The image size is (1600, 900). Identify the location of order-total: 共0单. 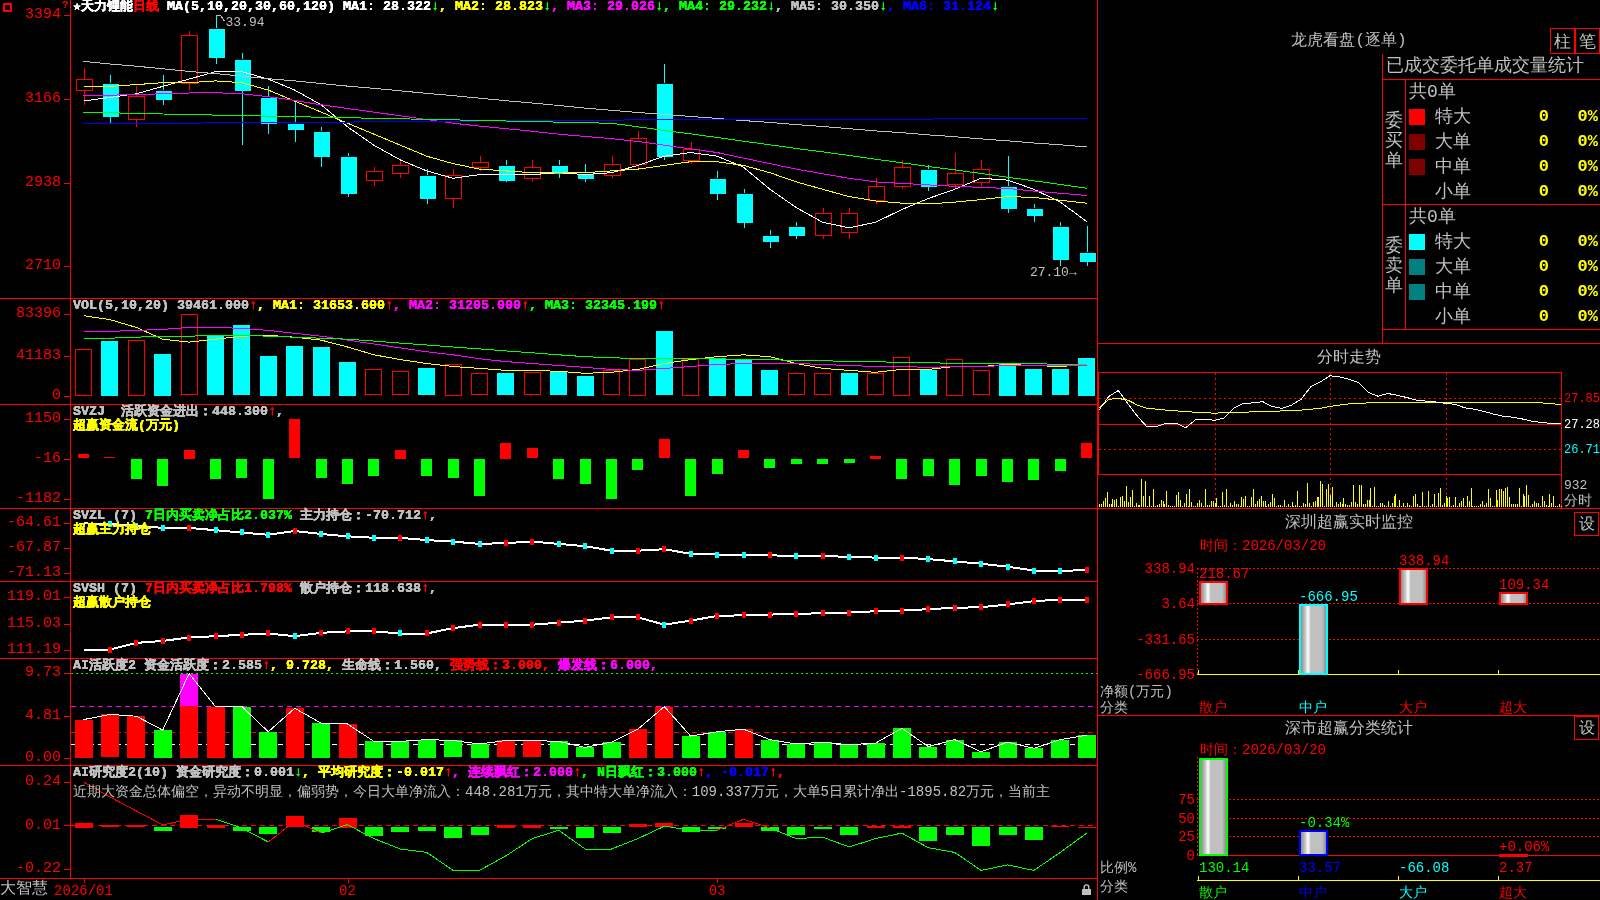
(1432, 217).